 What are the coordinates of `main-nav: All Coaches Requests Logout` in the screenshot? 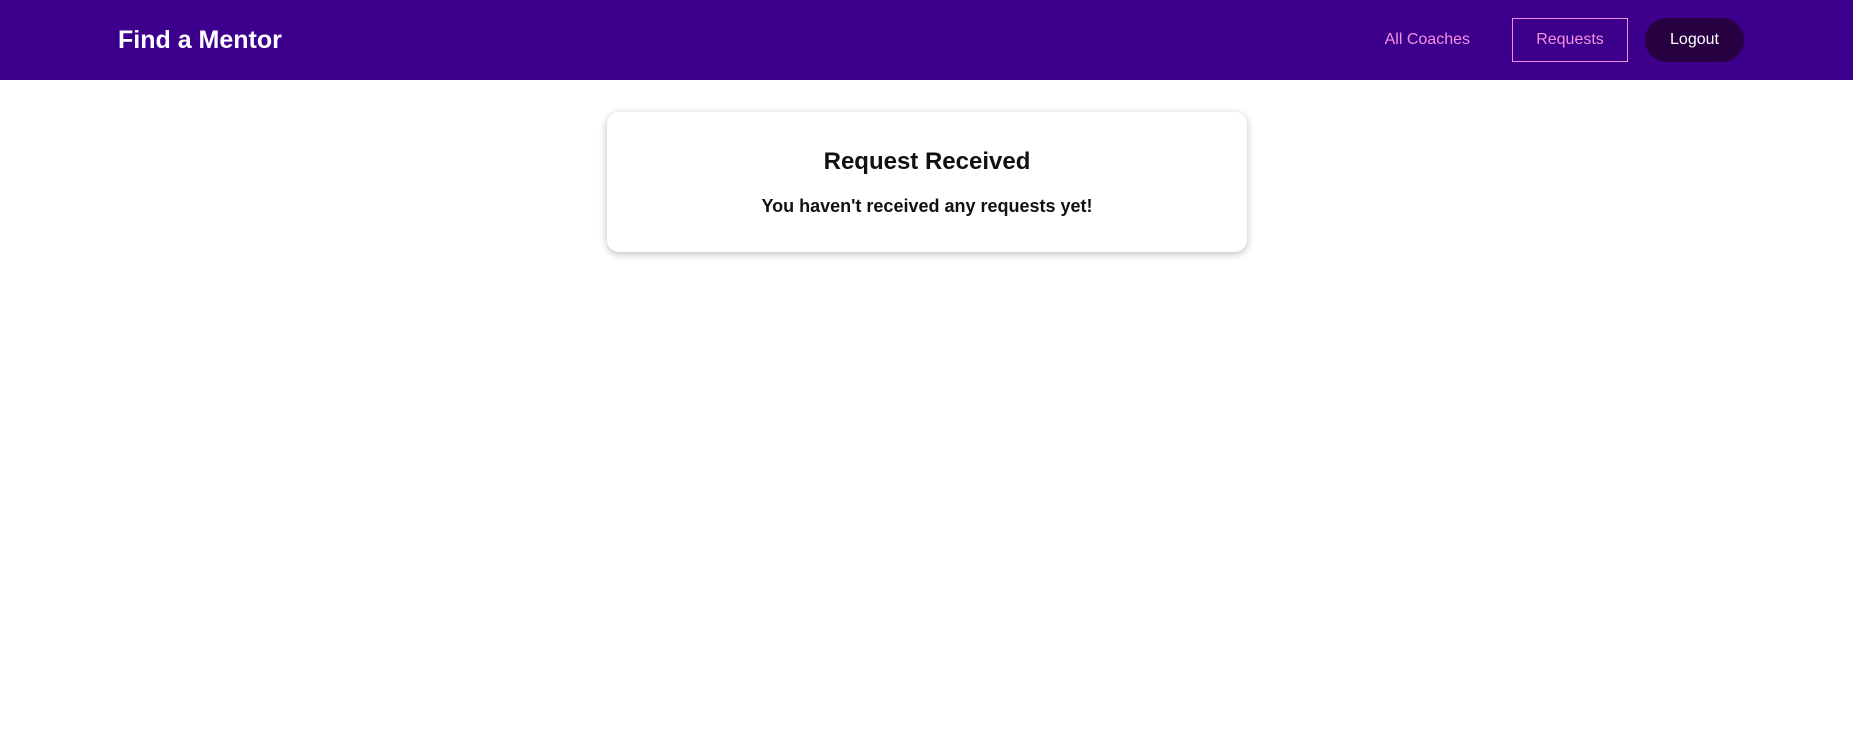 It's located at (1544, 40).